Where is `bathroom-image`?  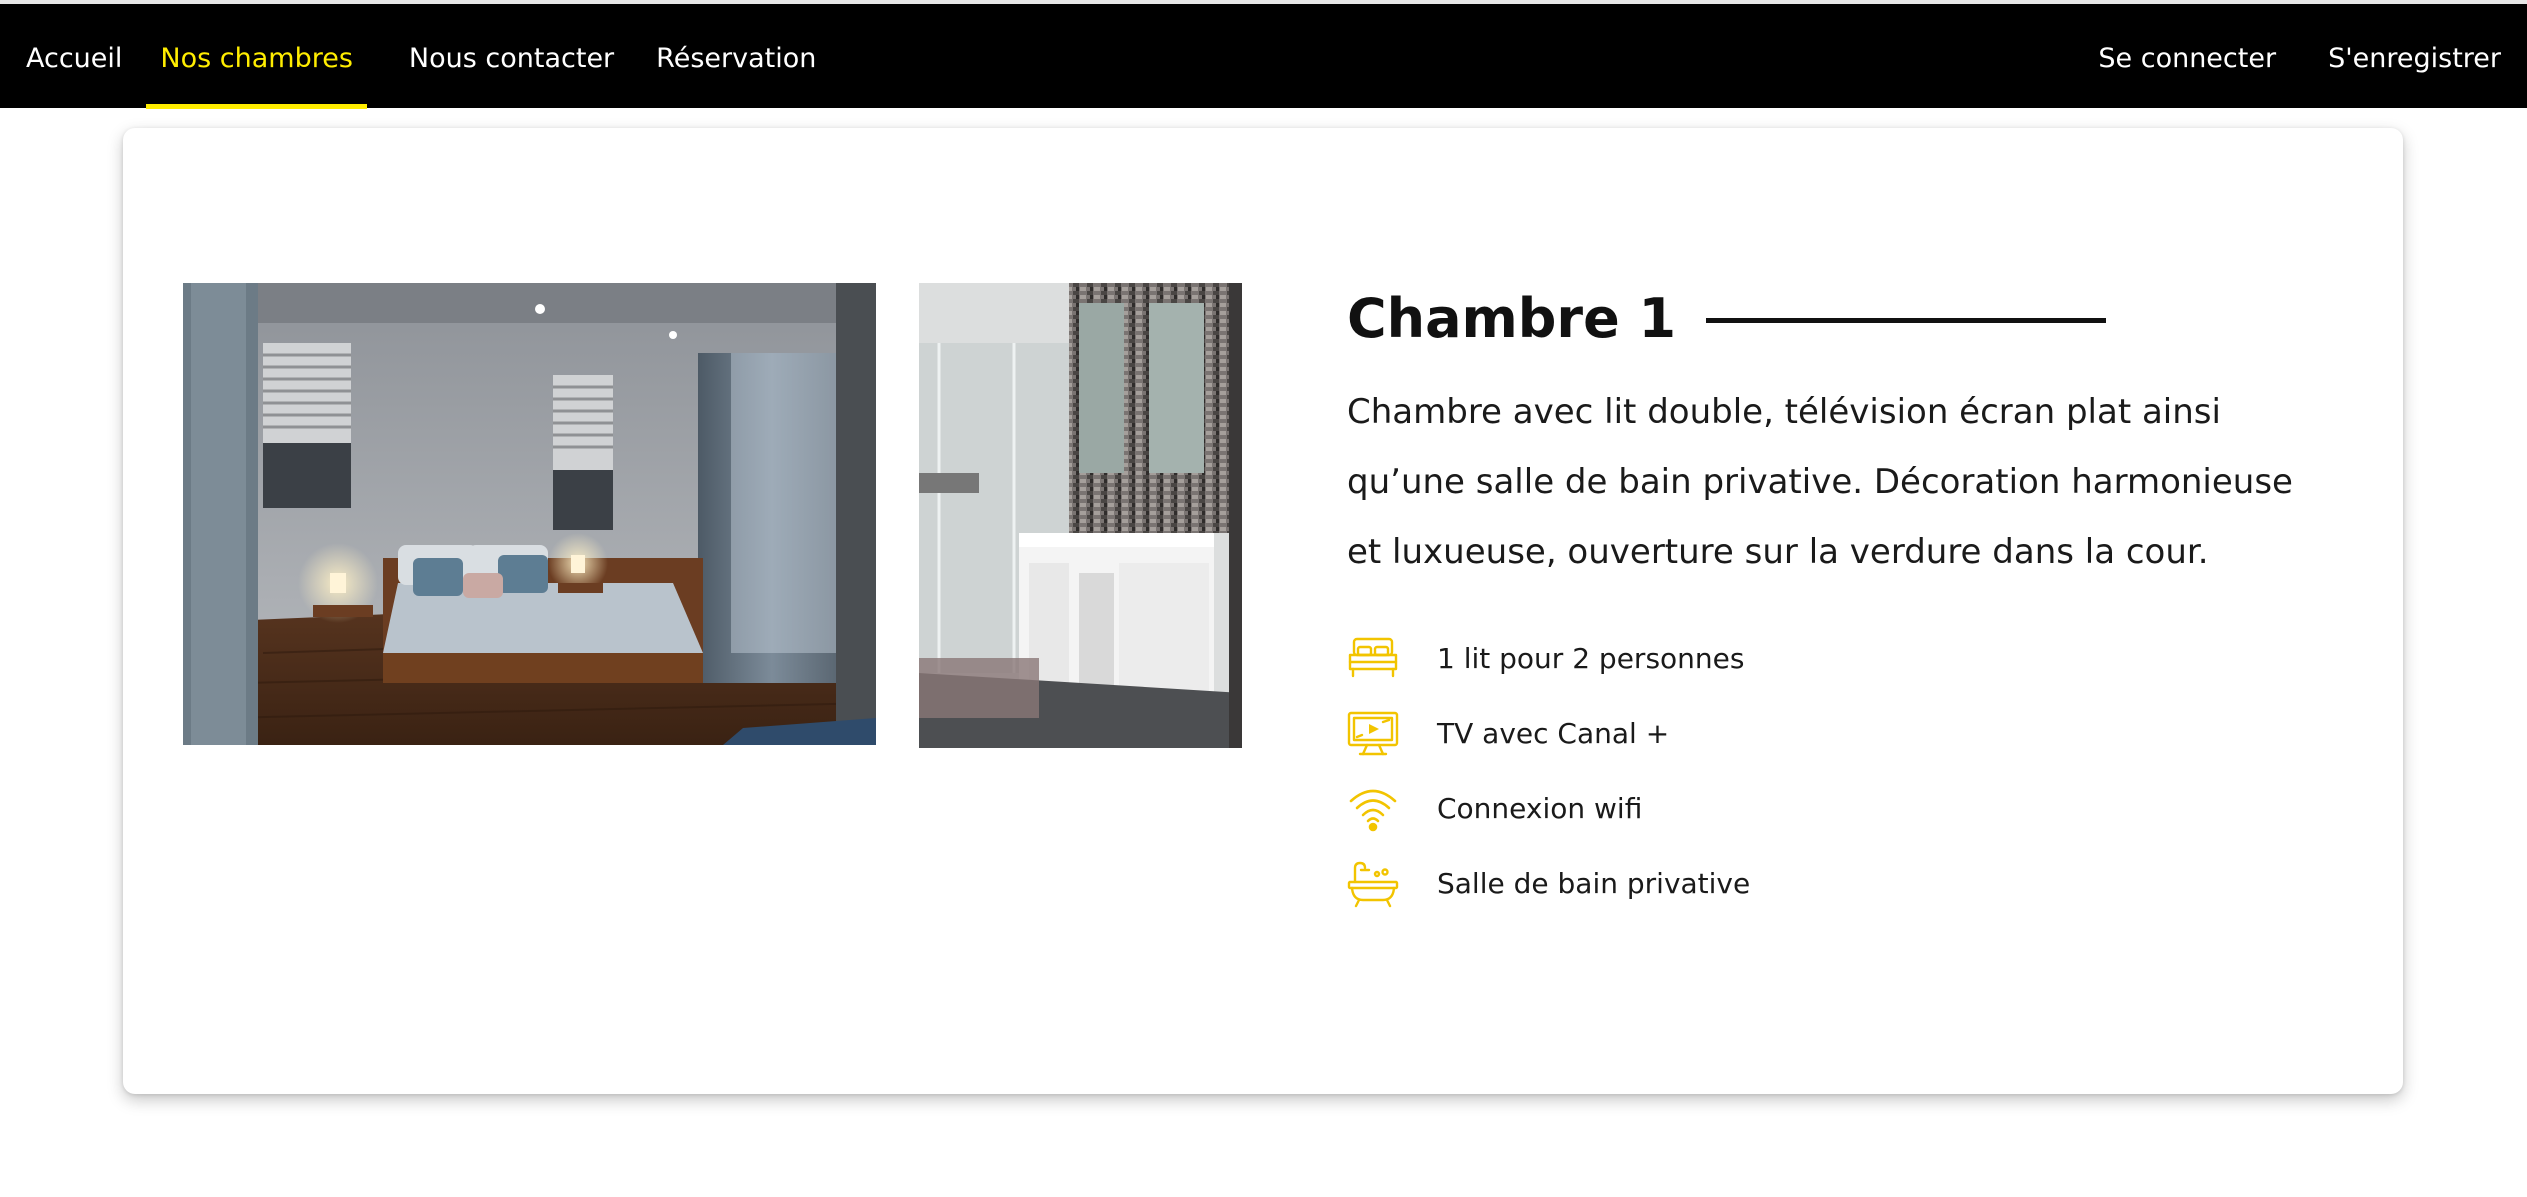
bathroom-image is located at coordinates (1080, 515).